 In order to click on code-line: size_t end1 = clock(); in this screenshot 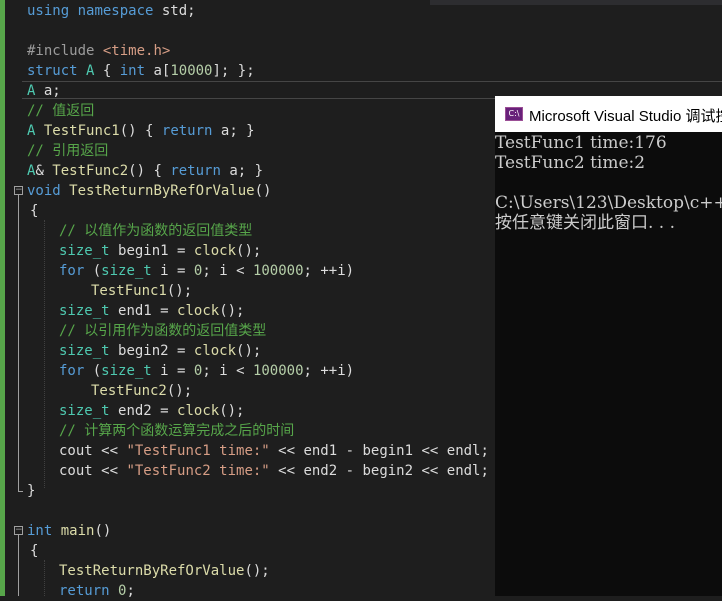, I will do `click(151, 311)`.